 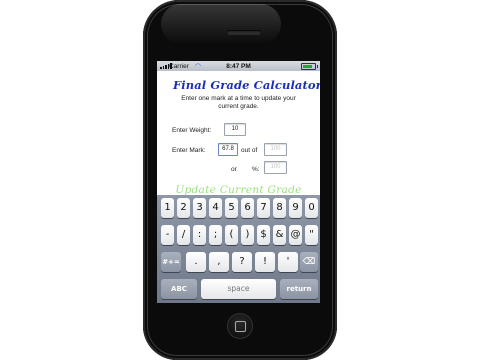 I want to click on backspace-key: ⌫, so click(x=309, y=262).